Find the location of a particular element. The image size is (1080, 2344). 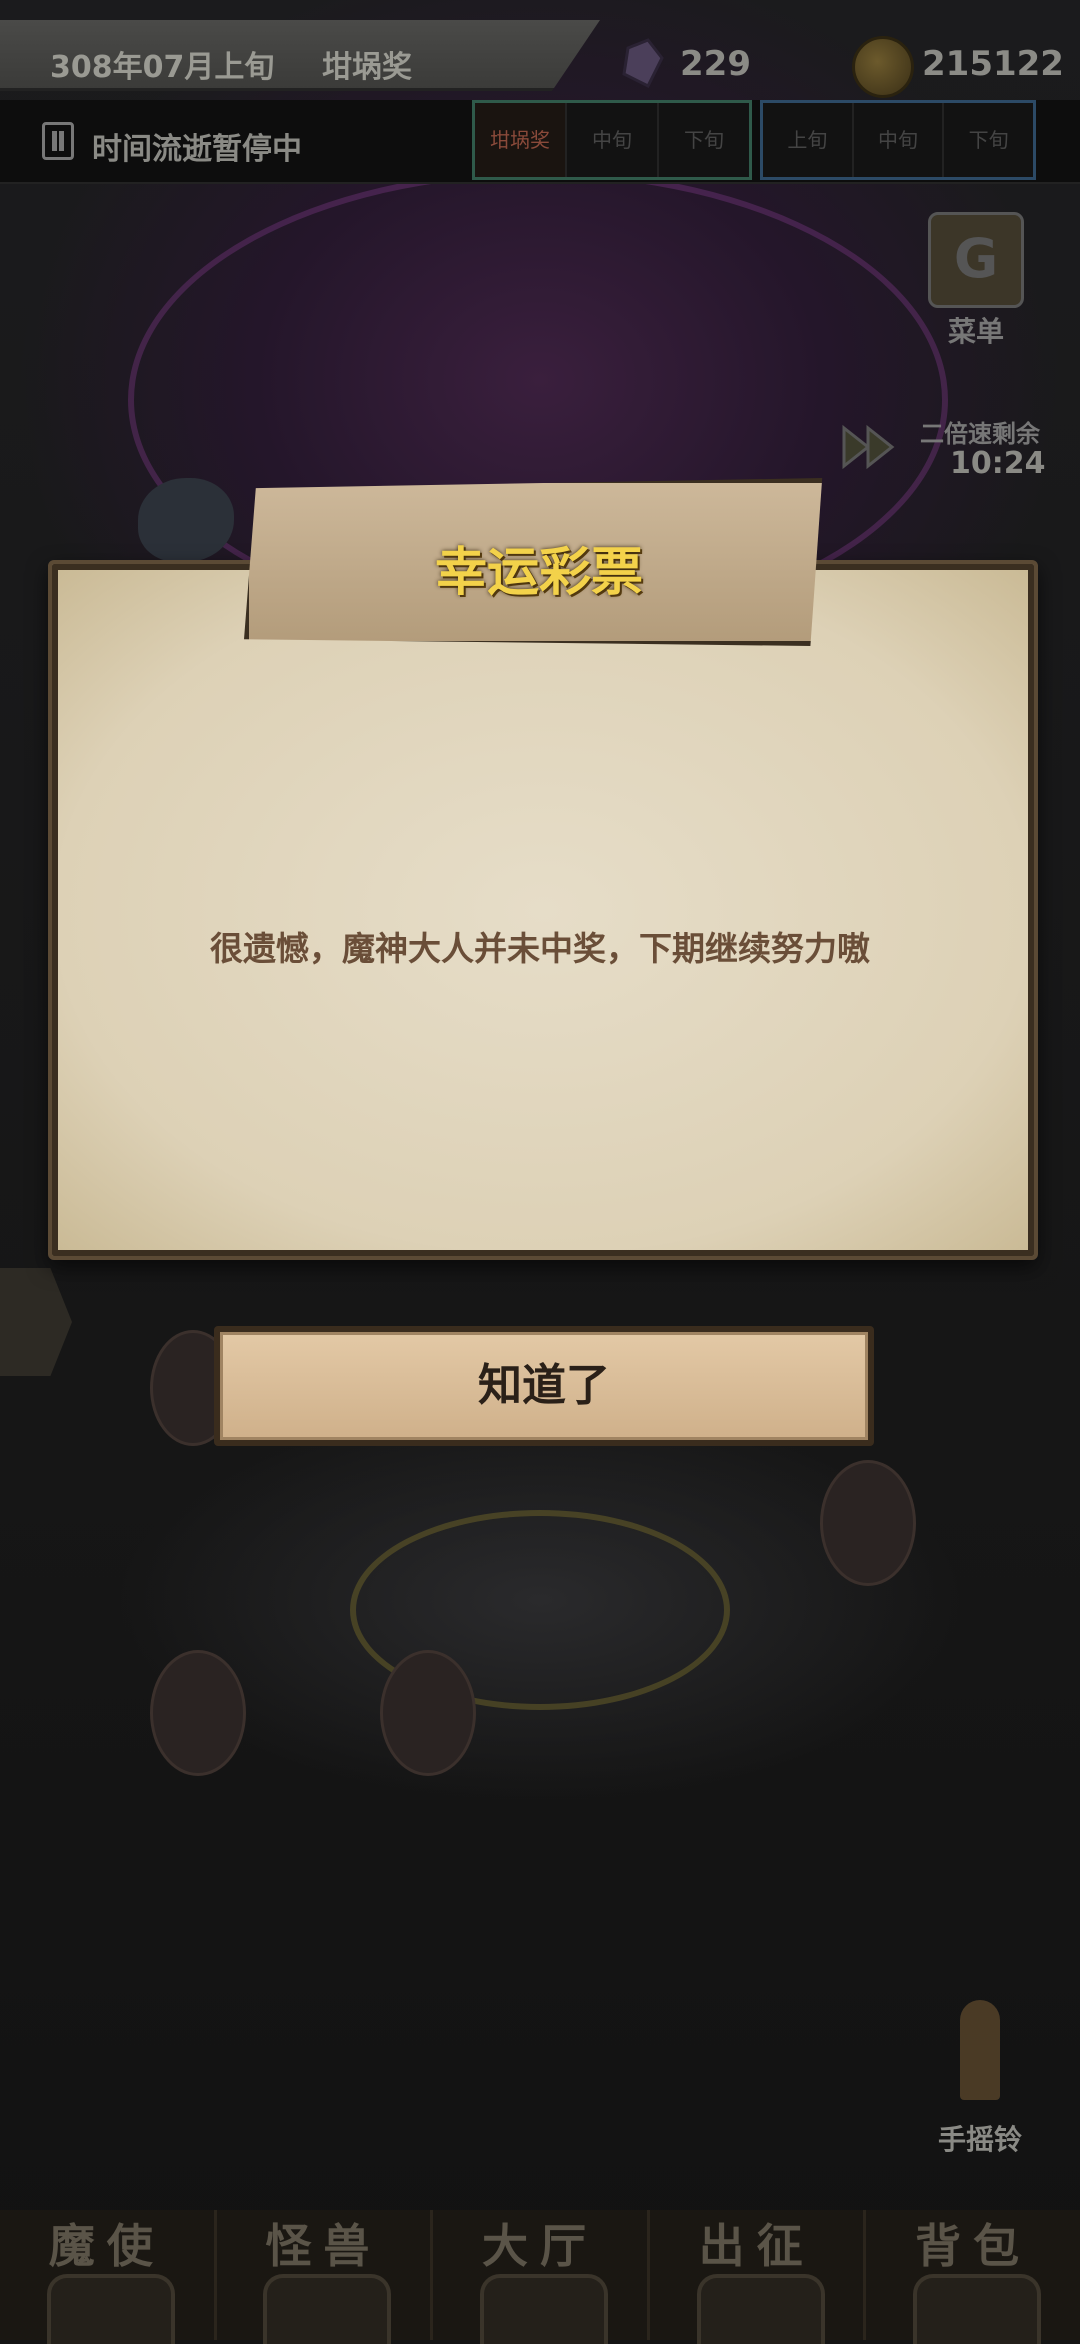

nav-hall-label: 大厅 is located at coordinates (539, 2246).